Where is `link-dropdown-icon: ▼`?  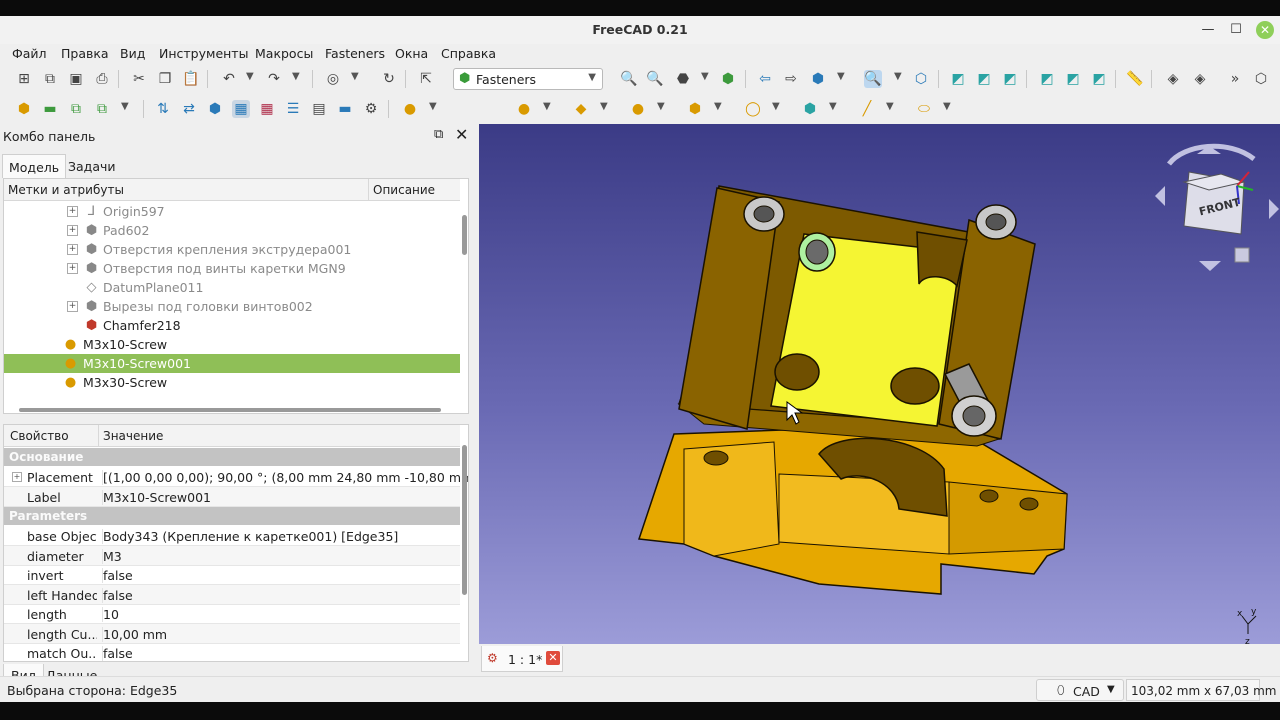 link-dropdown-icon: ▼ is located at coordinates (125, 106).